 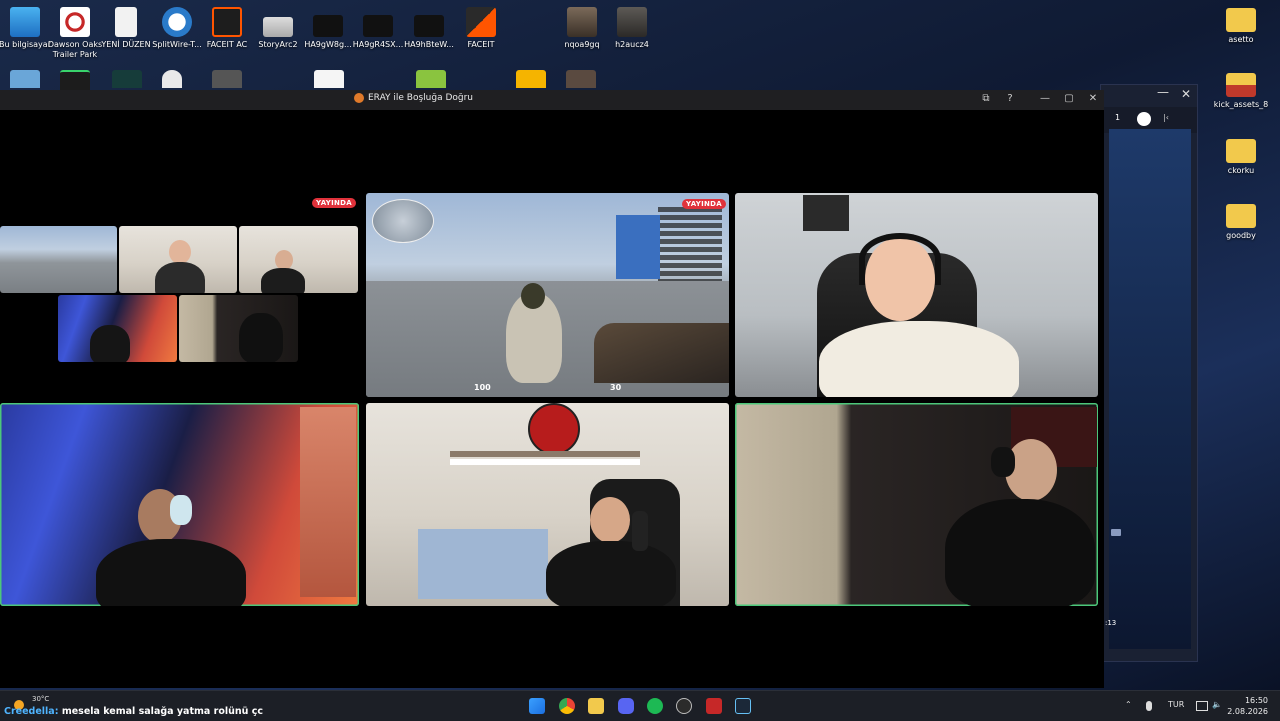 What do you see at coordinates (626, 706) in the screenshot?
I see `discord-icon` at bounding box center [626, 706].